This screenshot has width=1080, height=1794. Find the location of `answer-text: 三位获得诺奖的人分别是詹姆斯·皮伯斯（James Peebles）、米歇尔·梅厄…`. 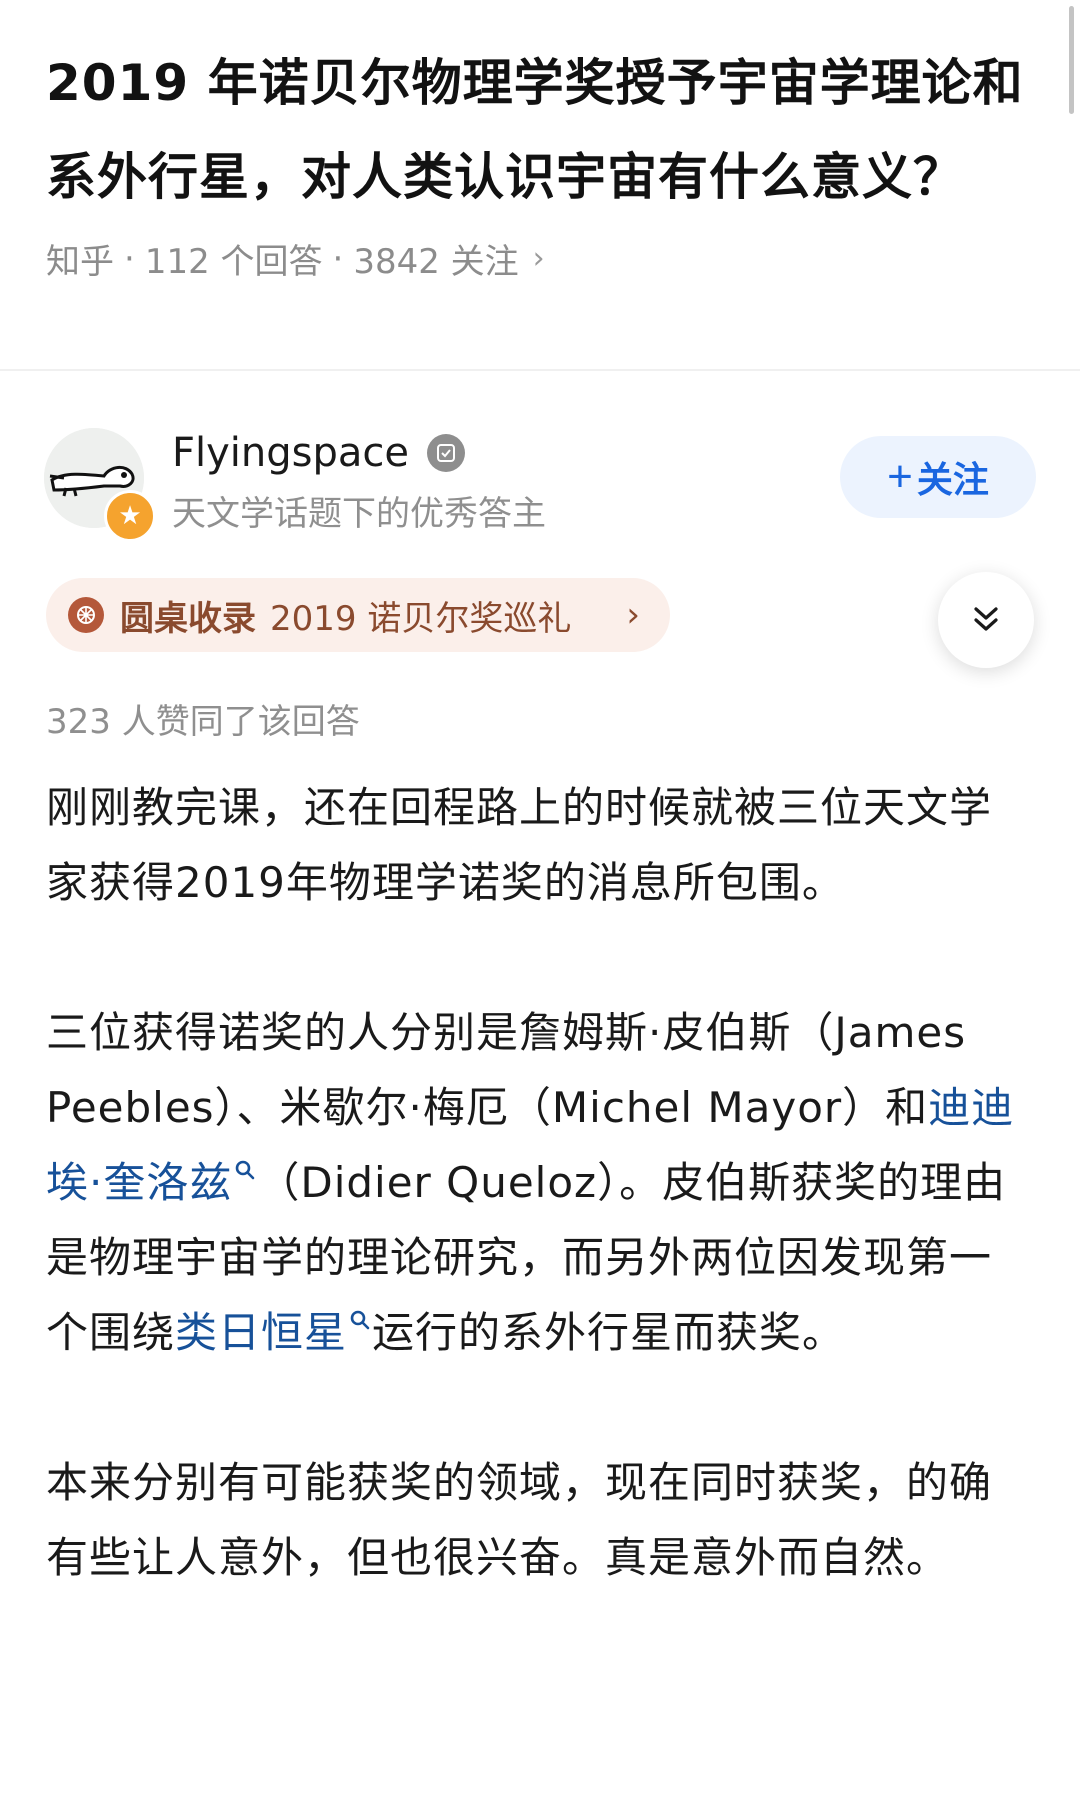

answer-text: 三位获得诺奖的人分别是詹姆斯·皮伯斯（James Peebles）、米歇尔·梅厄… is located at coordinates (506, 1070).